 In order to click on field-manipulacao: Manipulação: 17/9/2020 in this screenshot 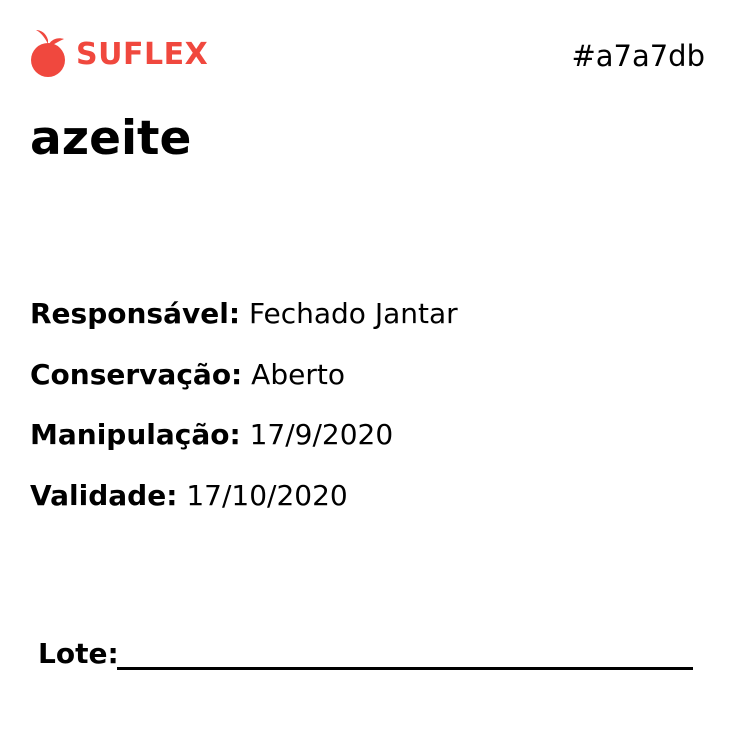, I will do `click(244, 451)`.